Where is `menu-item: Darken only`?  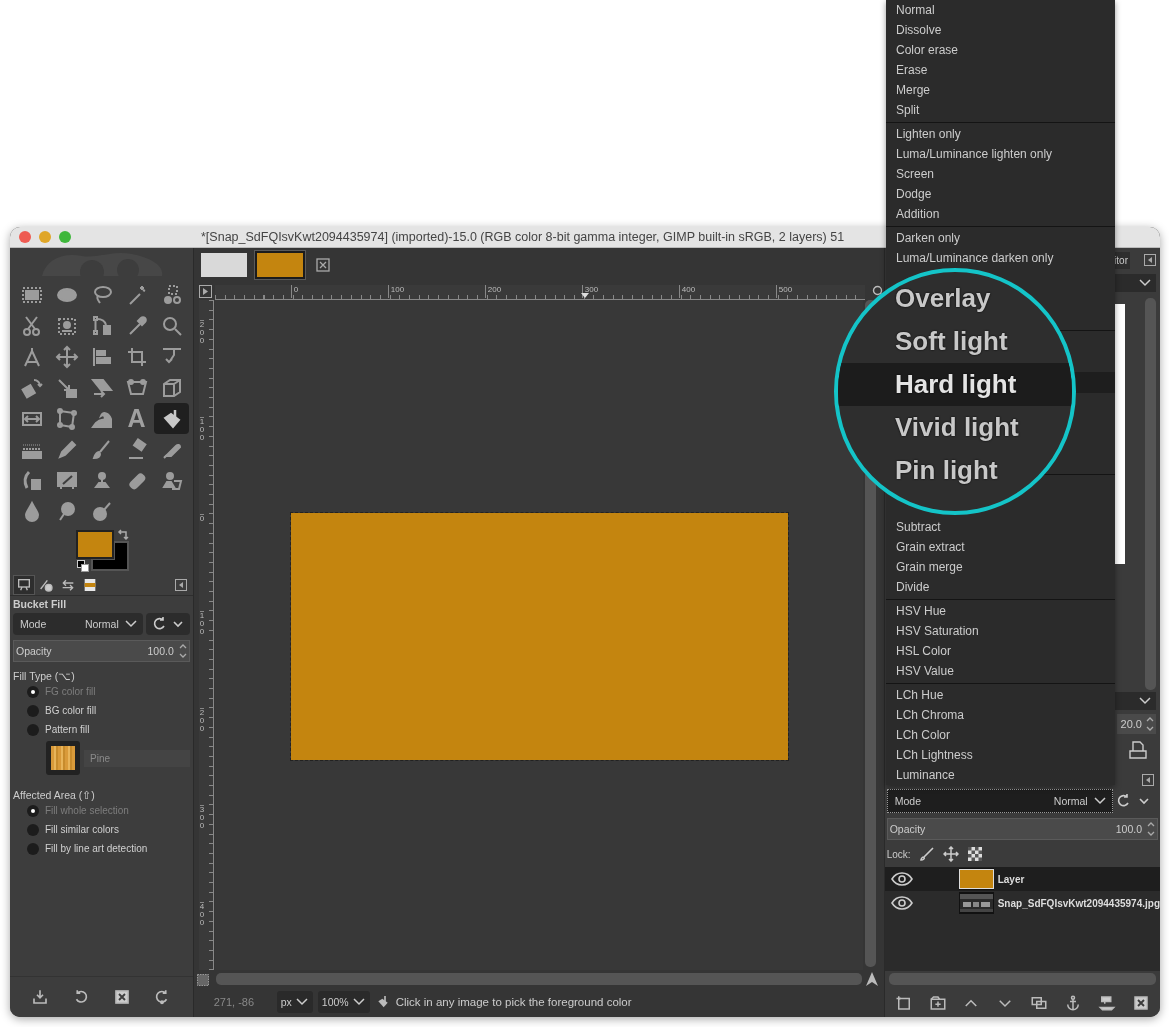
menu-item: Darken only is located at coordinates (1000, 238).